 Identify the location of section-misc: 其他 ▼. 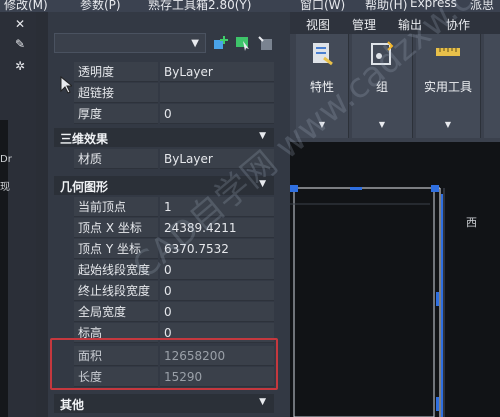
(164, 403).